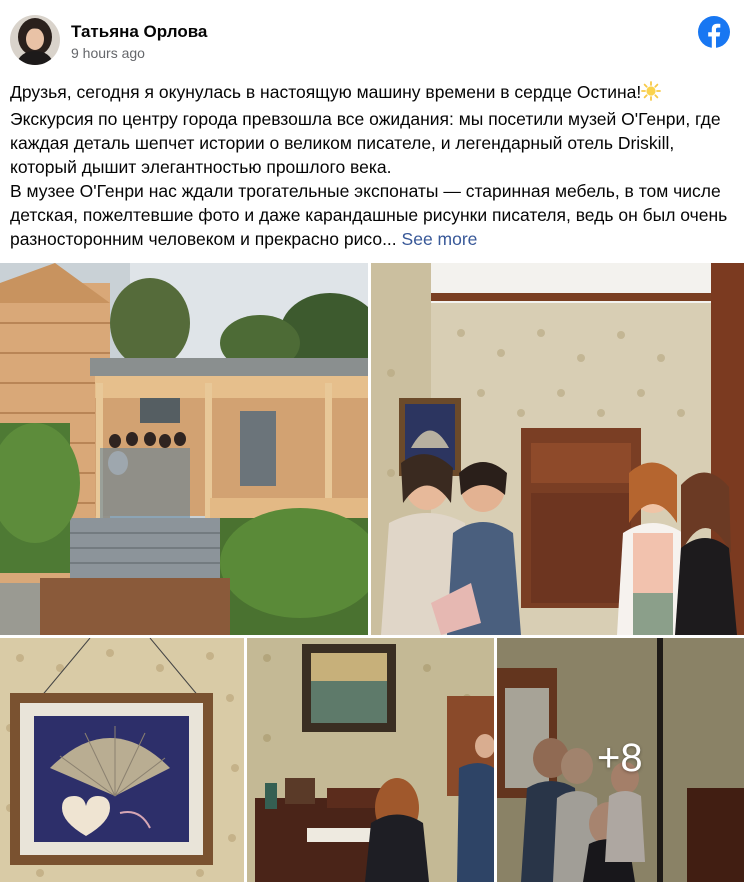  Describe the element at coordinates (139, 32) in the screenshot. I see `author-name: Татьяна Орлова` at that location.